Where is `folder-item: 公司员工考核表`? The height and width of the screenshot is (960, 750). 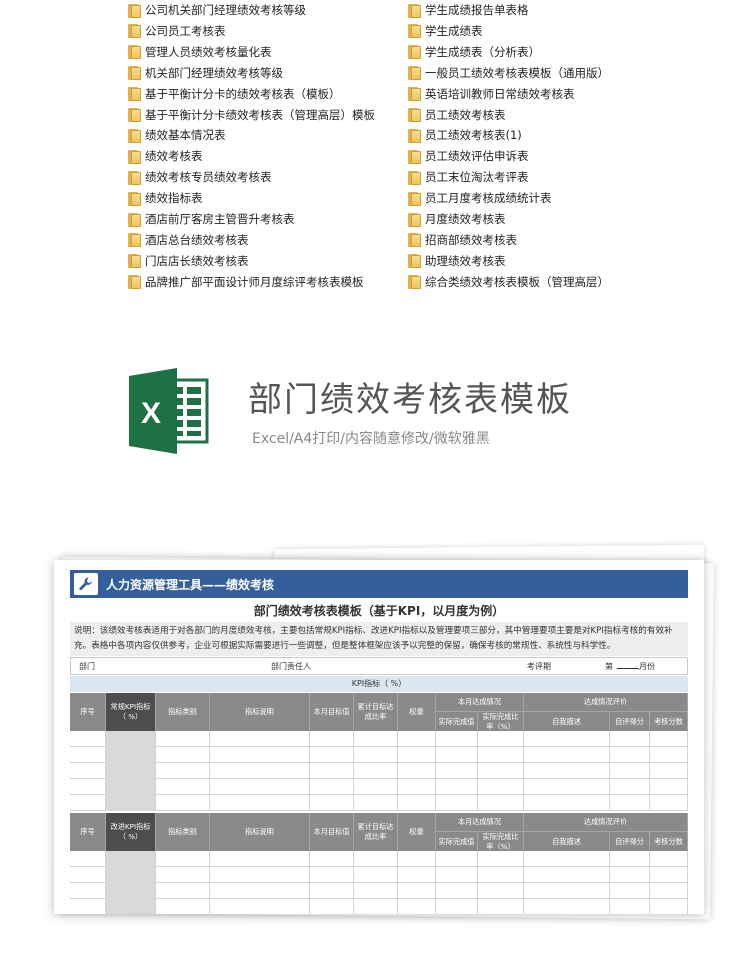 folder-item: 公司员工考核表 is located at coordinates (258, 31).